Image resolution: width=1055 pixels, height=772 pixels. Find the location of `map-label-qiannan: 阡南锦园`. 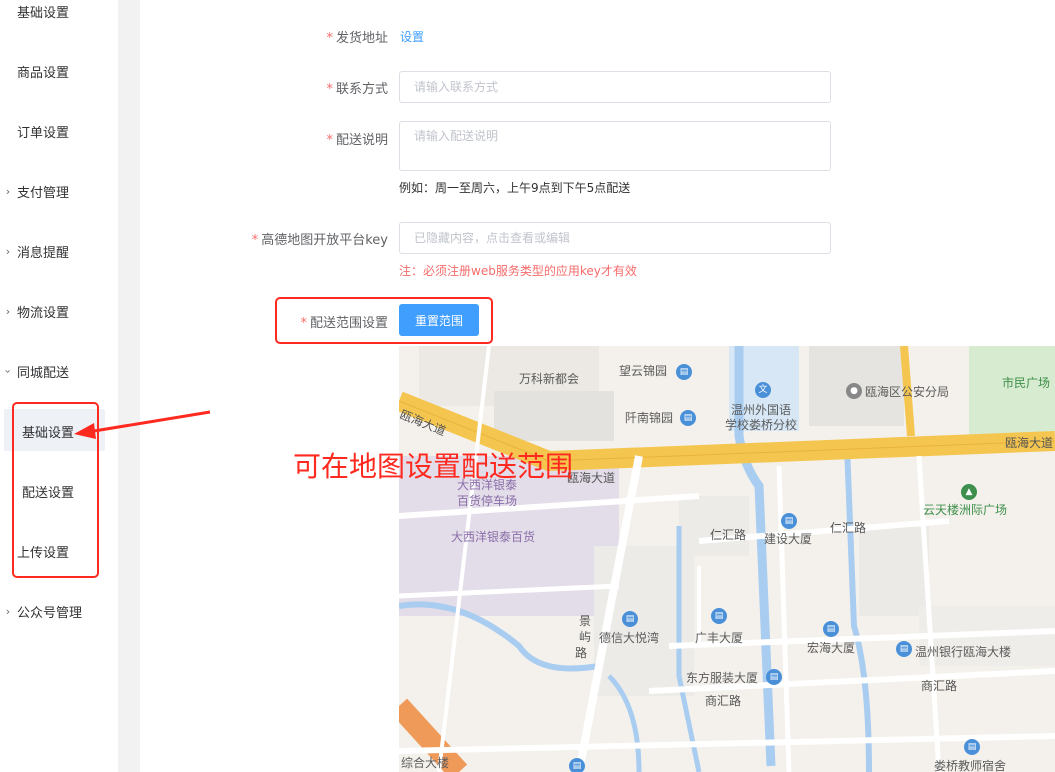

map-label-qiannan: 阡南锦园 is located at coordinates (649, 418).